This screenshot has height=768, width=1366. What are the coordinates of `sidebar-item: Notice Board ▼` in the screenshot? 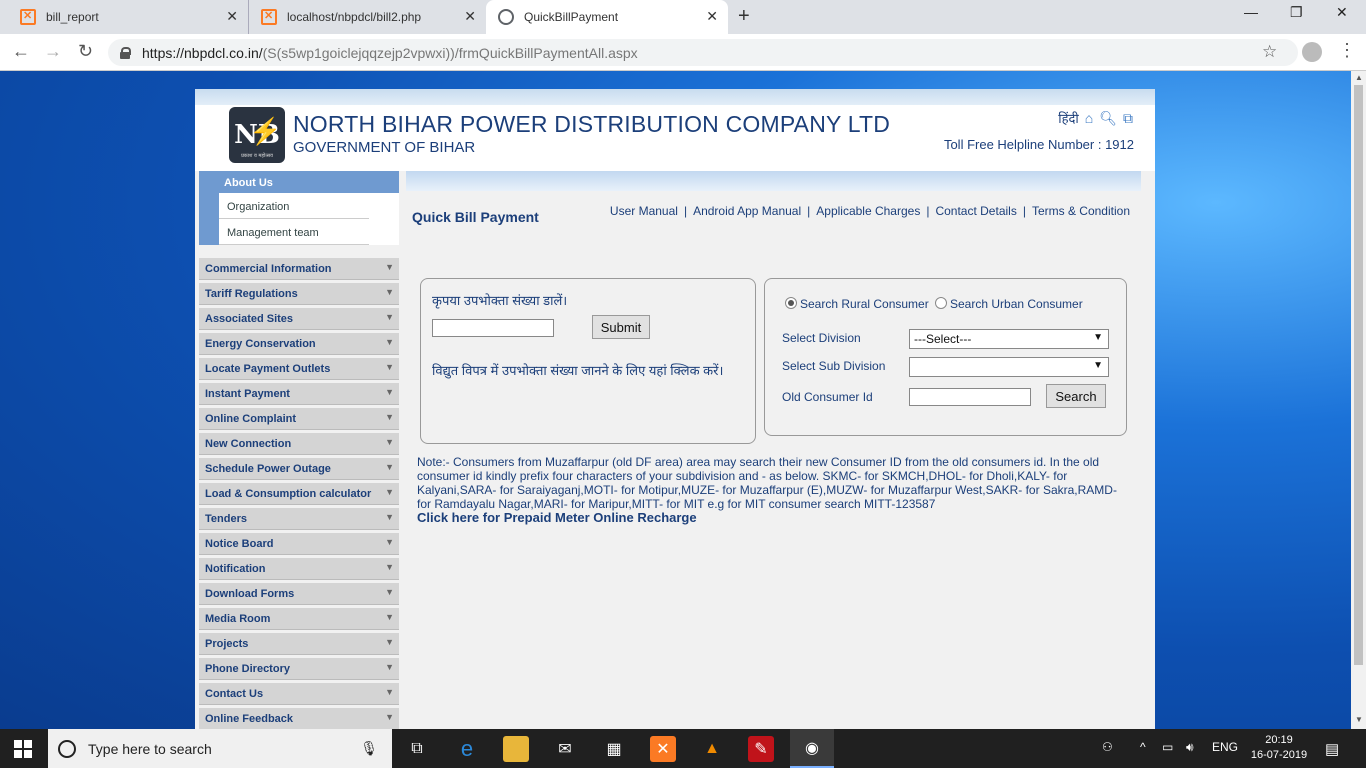 It's located at (299, 544).